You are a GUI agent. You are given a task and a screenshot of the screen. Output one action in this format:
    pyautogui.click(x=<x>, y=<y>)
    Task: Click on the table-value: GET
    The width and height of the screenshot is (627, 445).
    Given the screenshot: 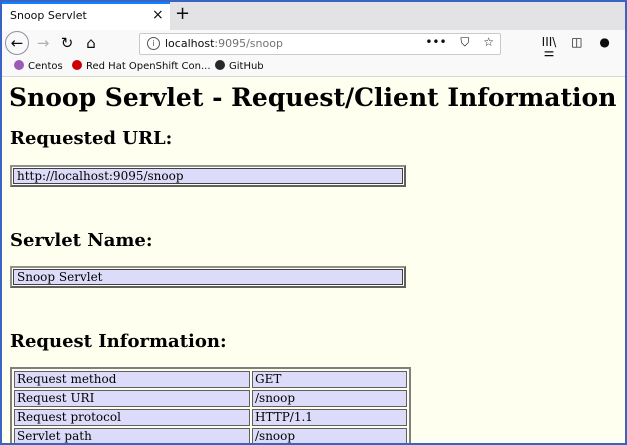 What is the action you would take?
    pyautogui.click(x=329, y=379)
    